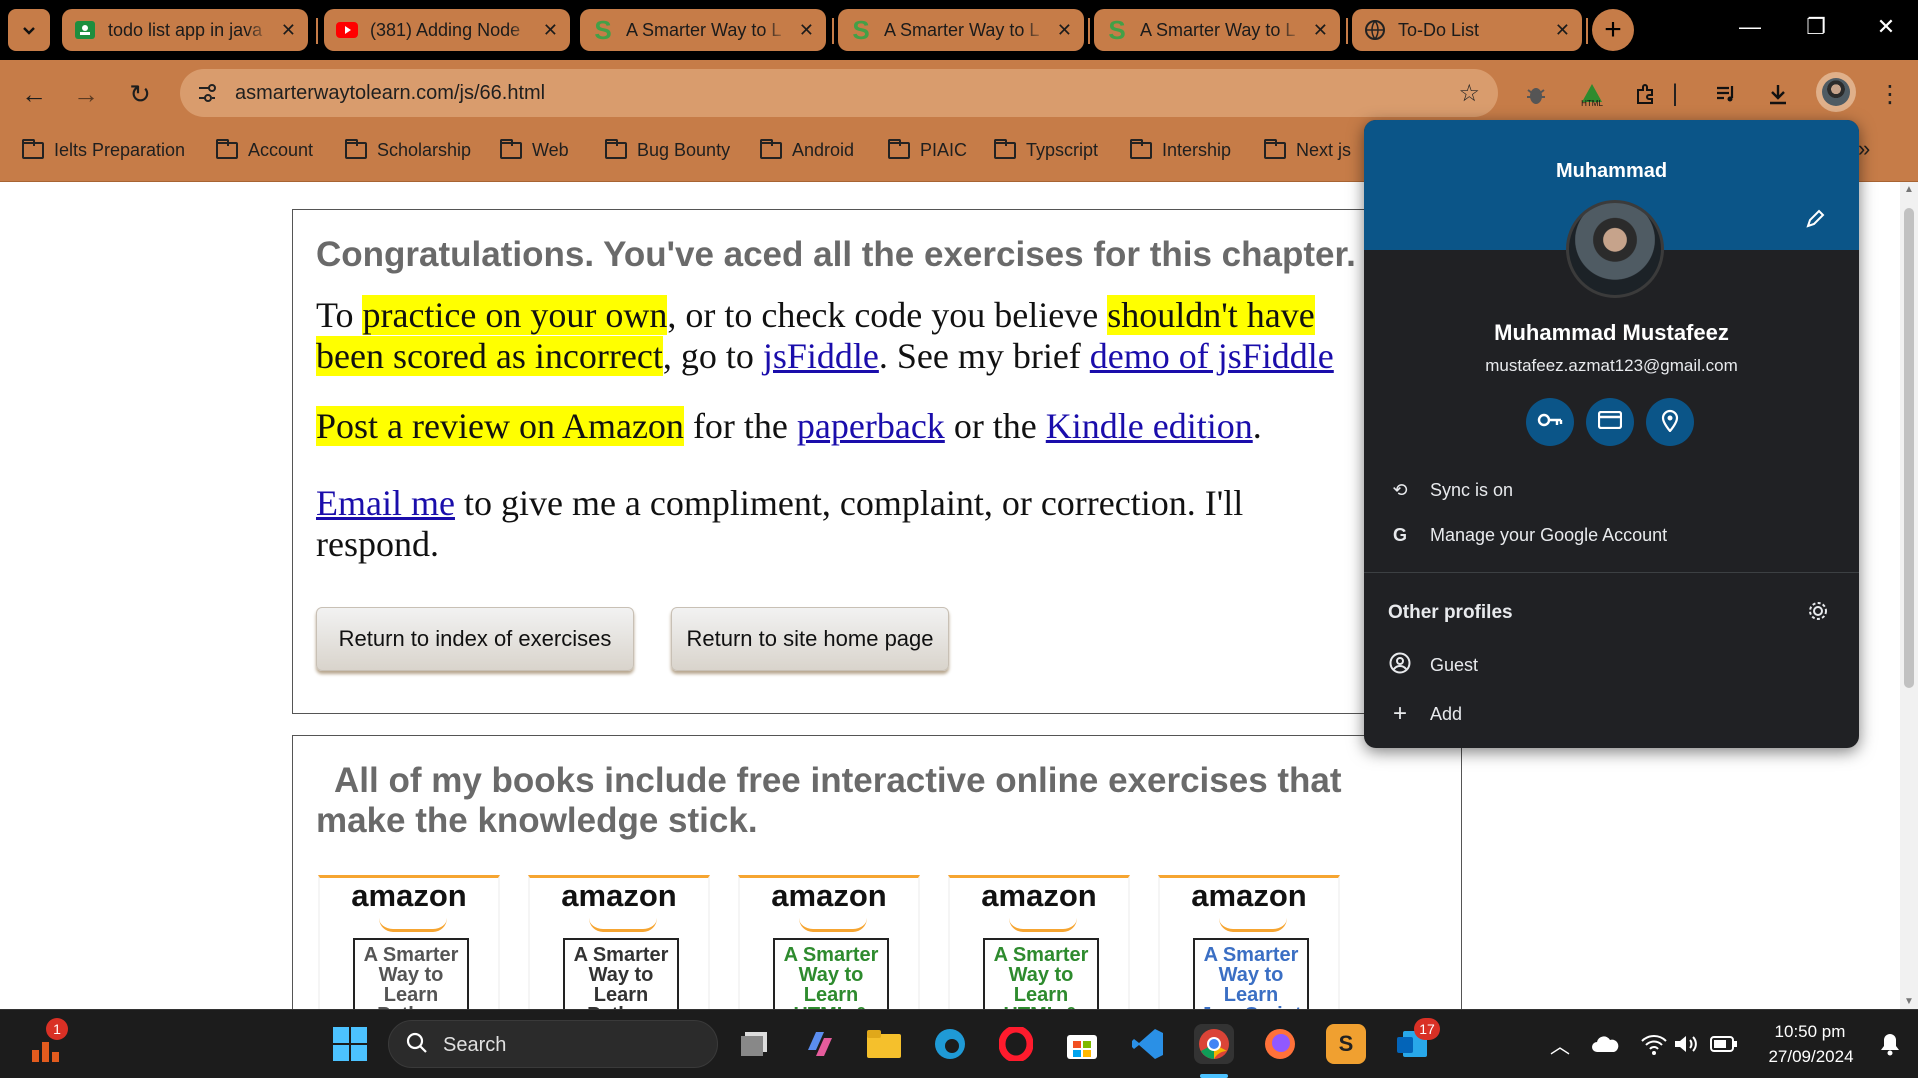  What do you see at coordinates (553, 1044) in the screenshot?
I see `taskbar-search: Search` at bounding box center [553, 1044].